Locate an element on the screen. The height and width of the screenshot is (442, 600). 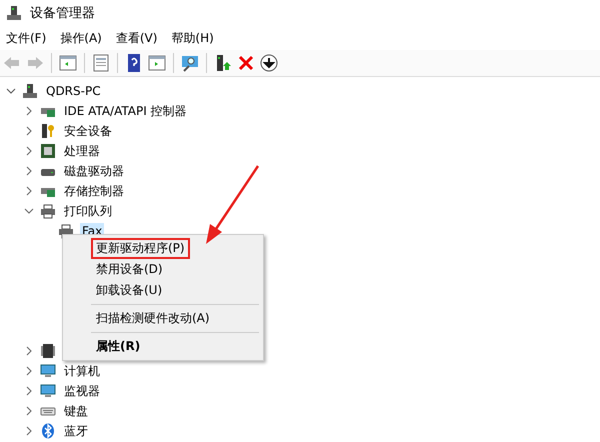
printer-icon is located at coordinates (48, 211).